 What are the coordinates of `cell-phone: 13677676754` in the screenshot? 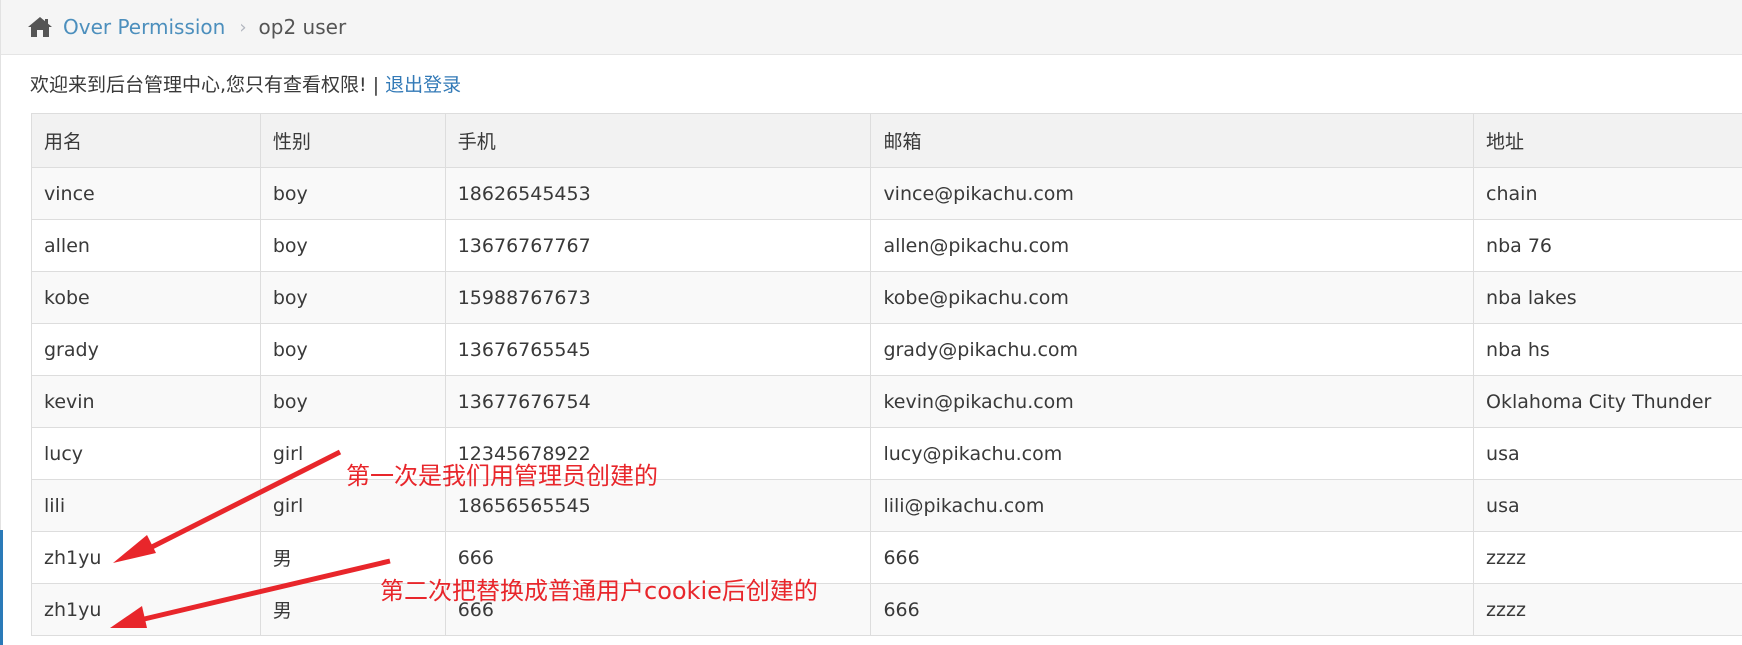 It's located at (658, 401).